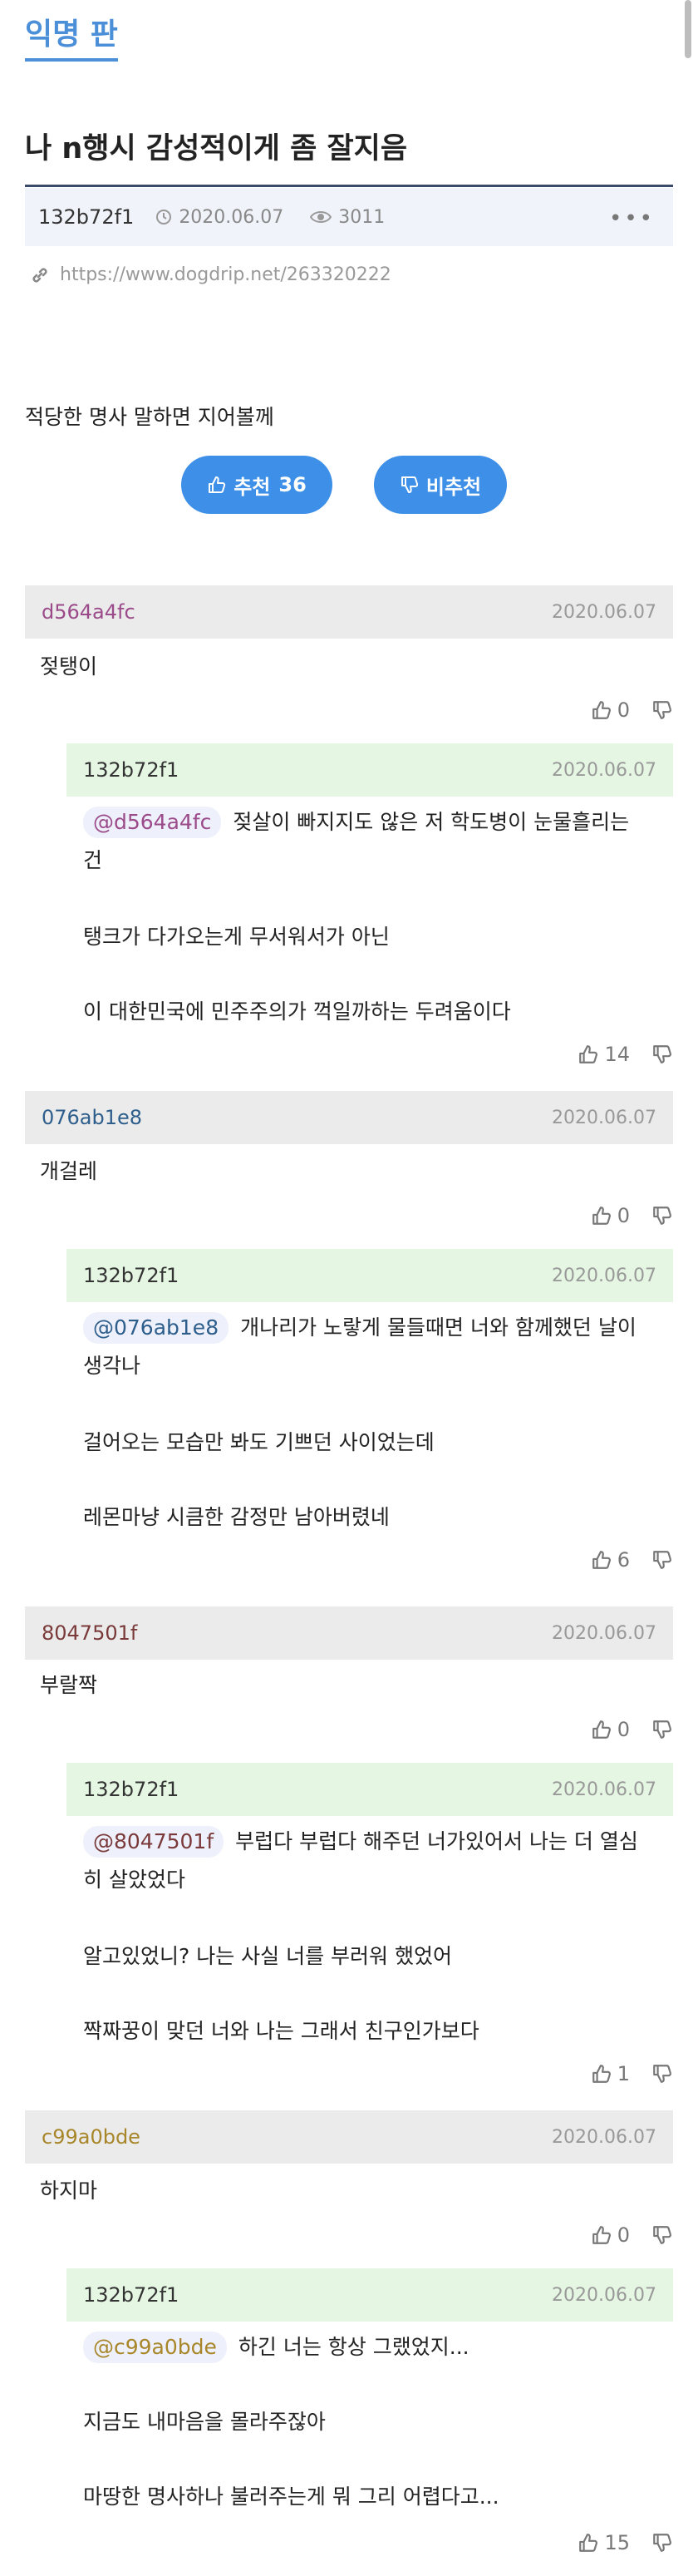  I want to click on downvote-button: 비추천, so click(441, 485).